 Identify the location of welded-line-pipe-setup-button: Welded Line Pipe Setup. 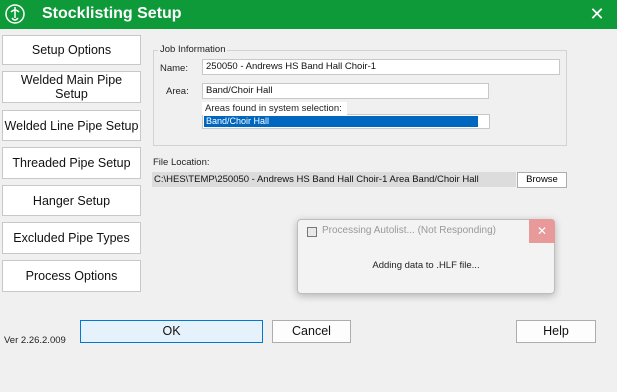
(71, 125).